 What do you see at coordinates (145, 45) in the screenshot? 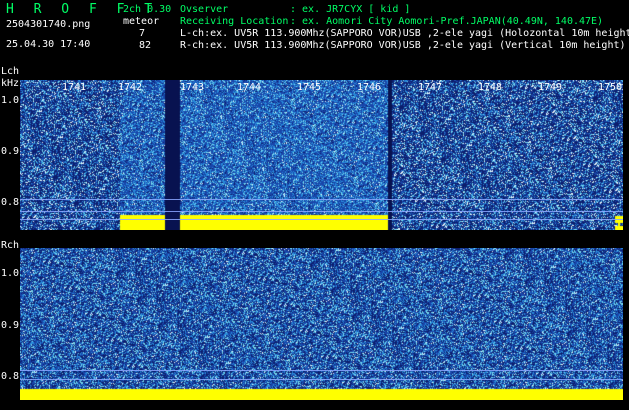
I see `rch-meteor-count: 82` at bounding box center [145, 45].